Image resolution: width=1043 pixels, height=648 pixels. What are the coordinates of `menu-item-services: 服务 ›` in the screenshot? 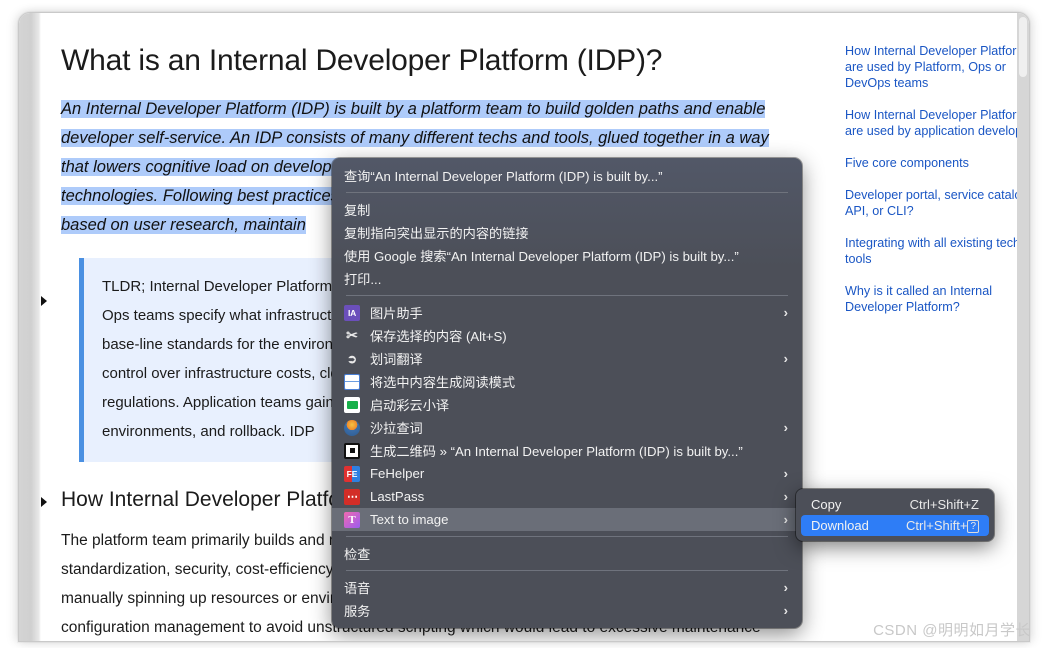 It's located at (567, 610).